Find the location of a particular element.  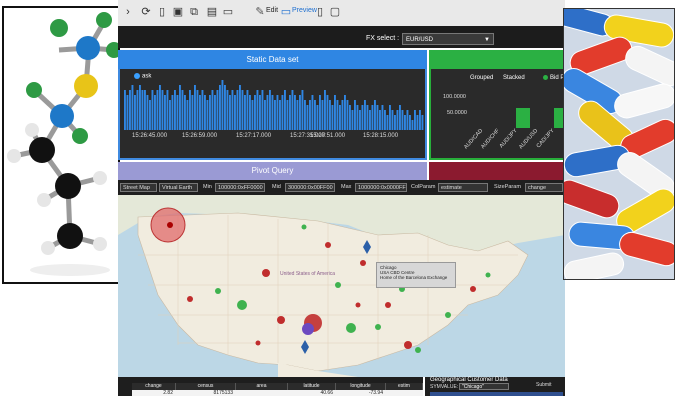

legend-ask: ask is located at coordinates (142, 76).